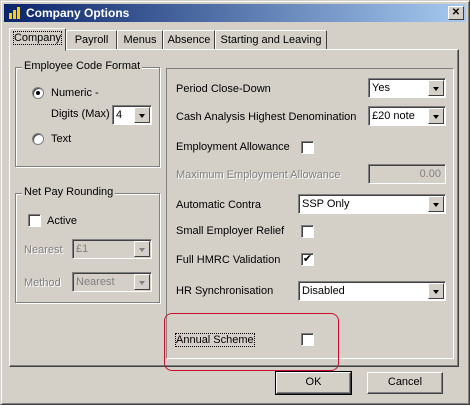  What do you see at coordinates (112, 249) in the screenshot?
I see `nearest-select: £1` at bounding box center [112, 249].